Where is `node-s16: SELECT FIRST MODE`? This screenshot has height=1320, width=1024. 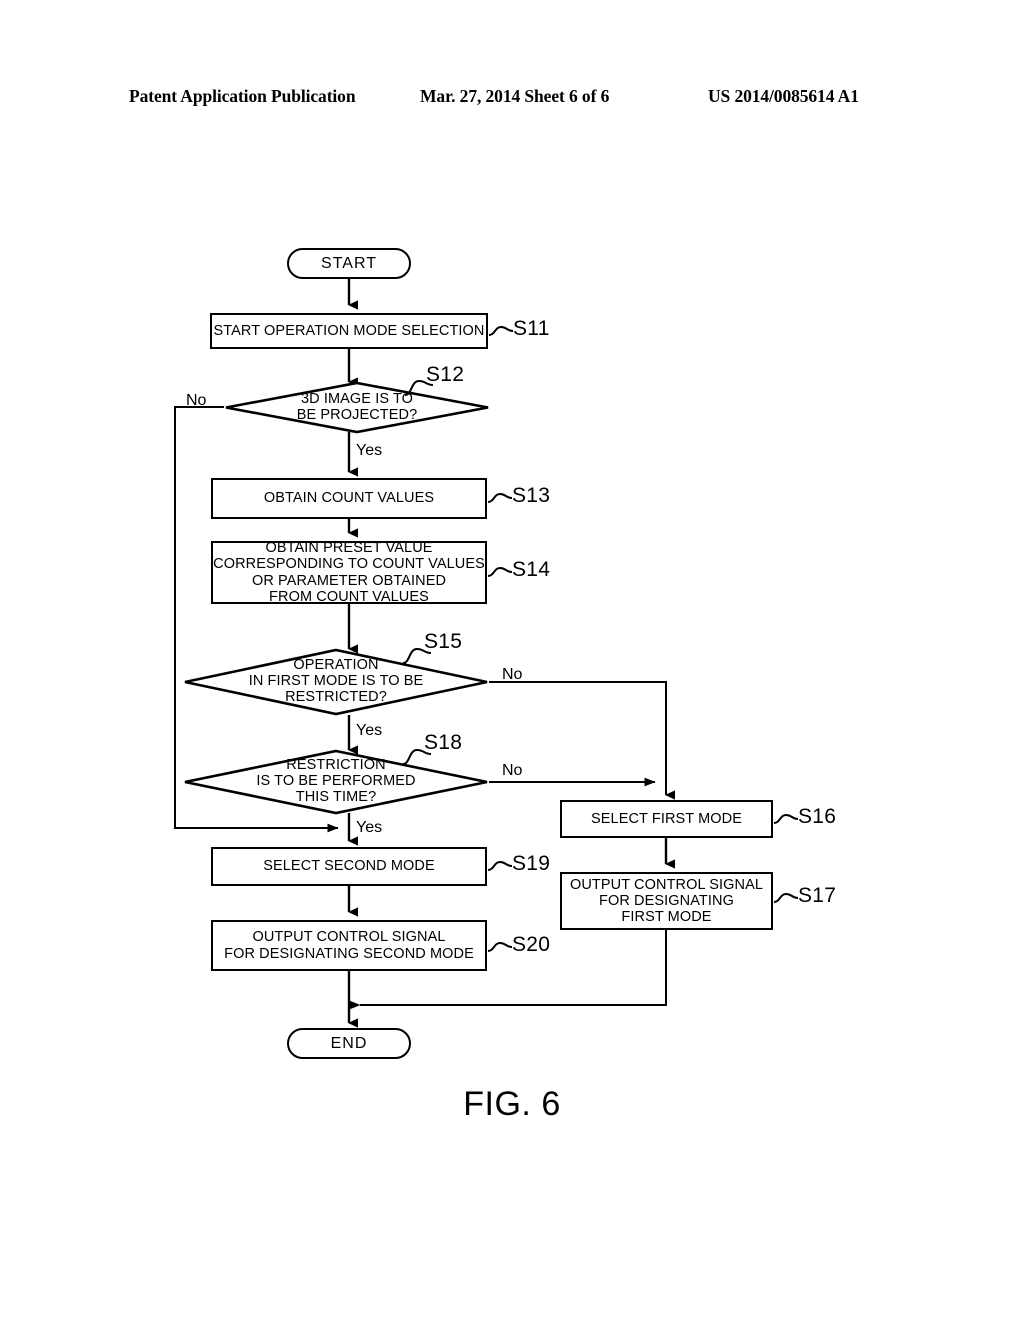
node-s16: SELECT FIRST MODE is located at coordinates (666, 819).